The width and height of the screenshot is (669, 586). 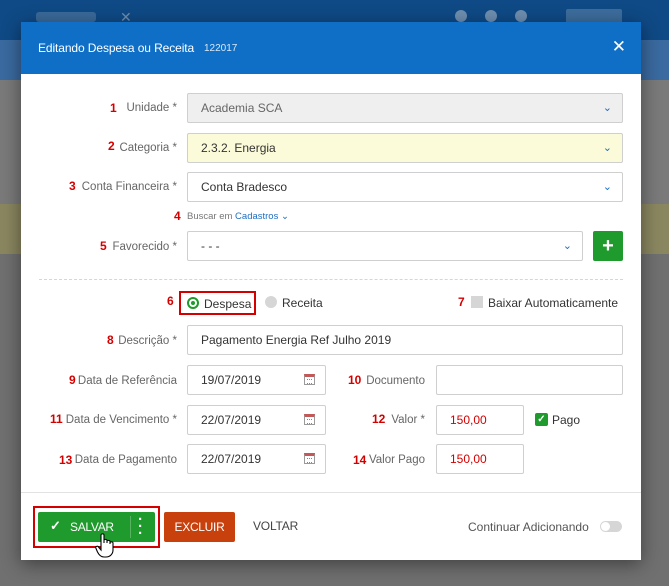 I want to click on buscar-em-link: Buscar em Cadastros ⌄, so click(x=238, y=216).